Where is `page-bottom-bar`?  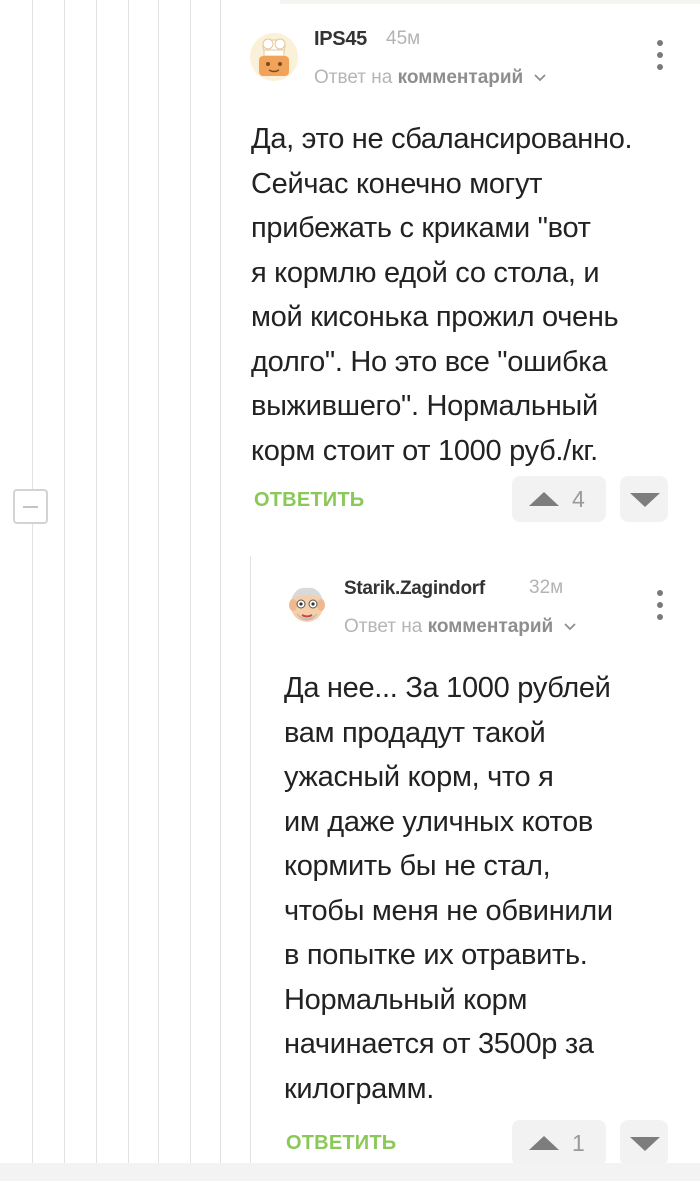 page-bottom-bar is located at coordinates (350, 1172).